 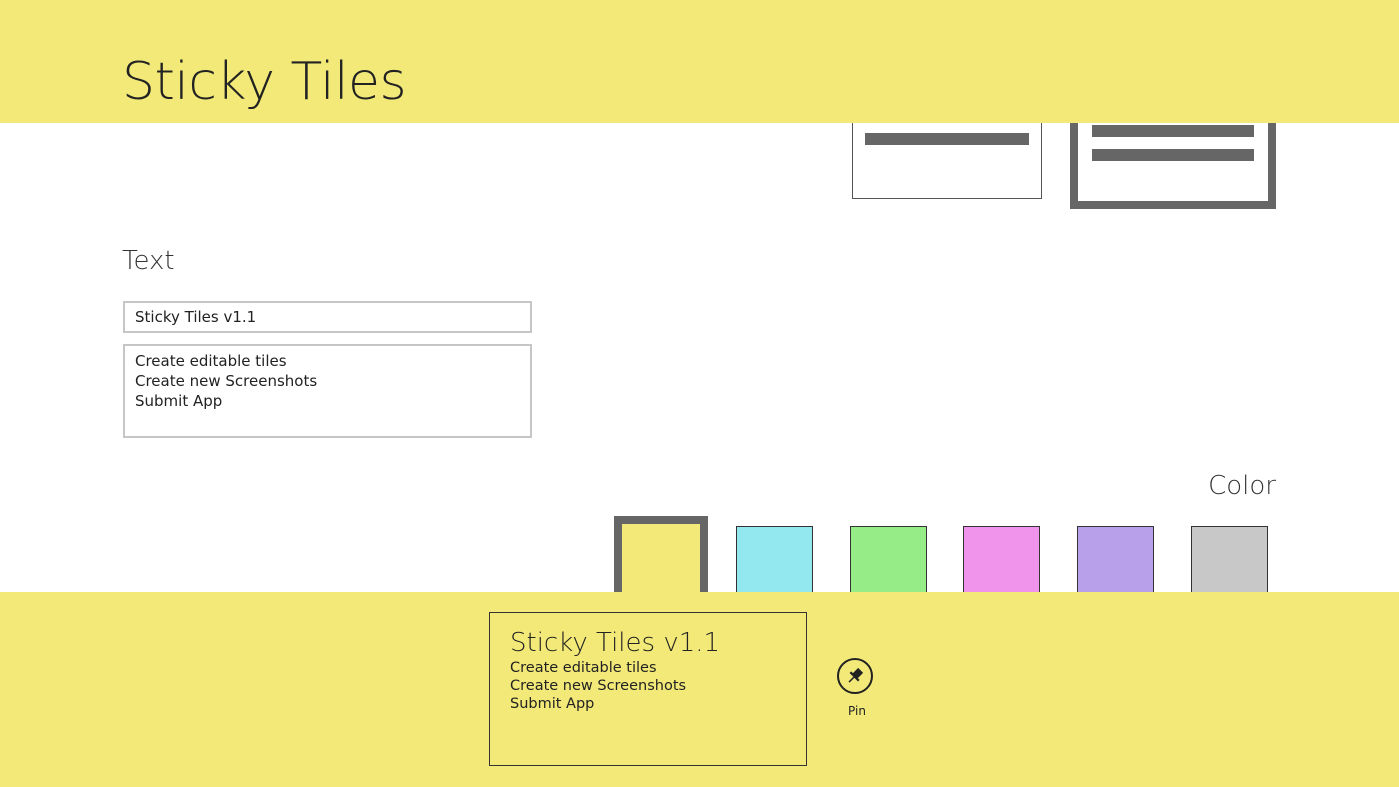 What do you see at coordinates (855, 676) in the screenshot?
I see `pin-icon` at bounding box center [855, 676].